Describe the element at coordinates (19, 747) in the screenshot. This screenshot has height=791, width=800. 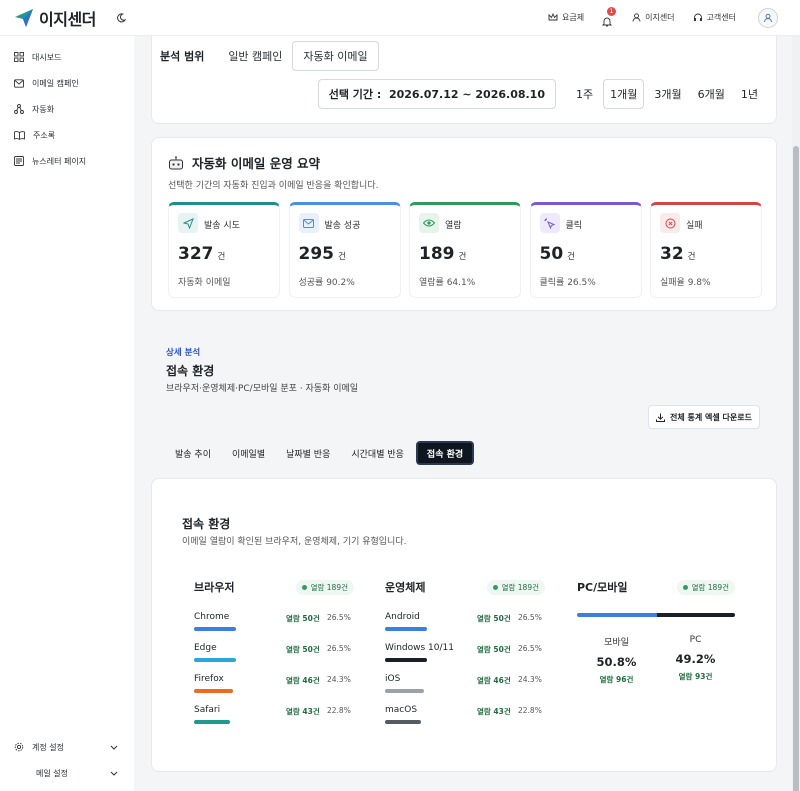
I see `gear-icon` at that location.